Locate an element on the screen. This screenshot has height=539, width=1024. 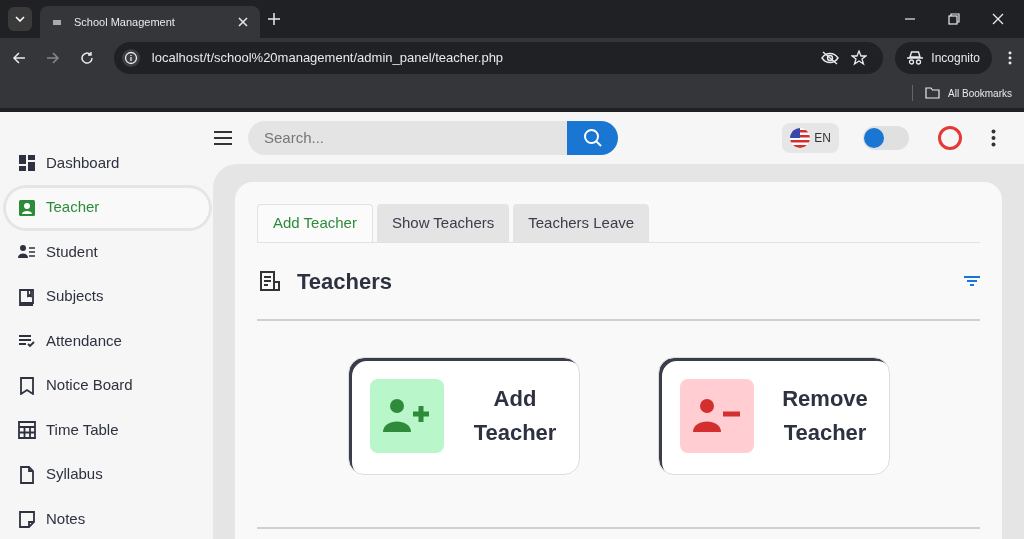
star-icon is located at coordinates (859, 58).